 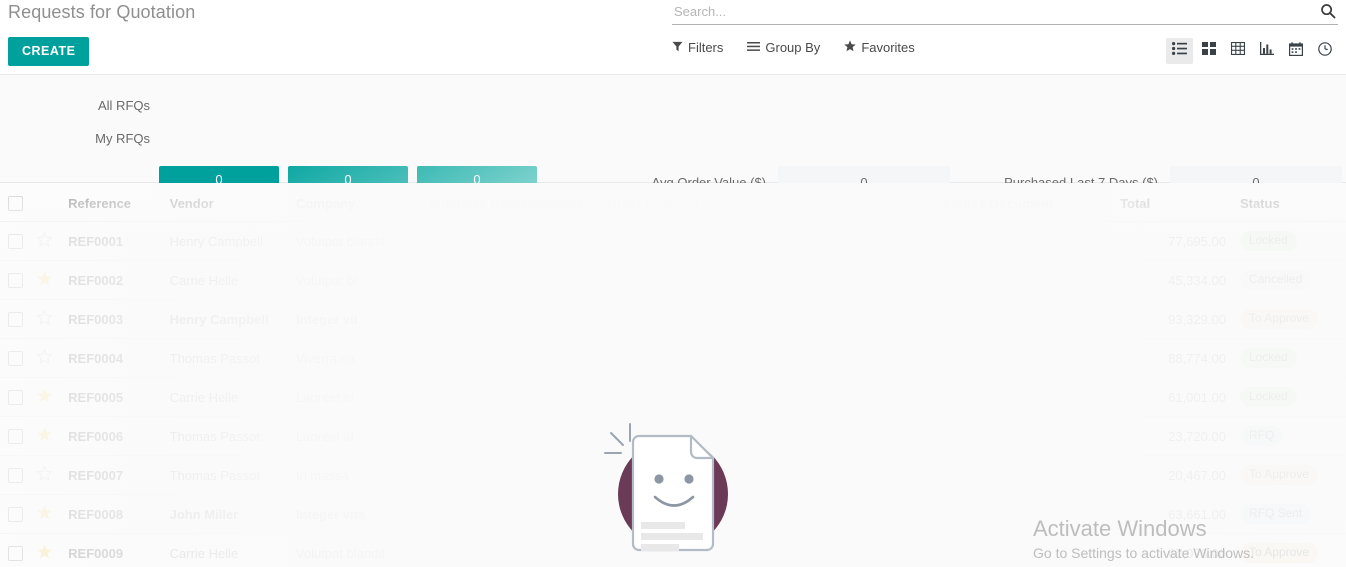 I want to click on graph-view-button, so click(x=1266, y=51).